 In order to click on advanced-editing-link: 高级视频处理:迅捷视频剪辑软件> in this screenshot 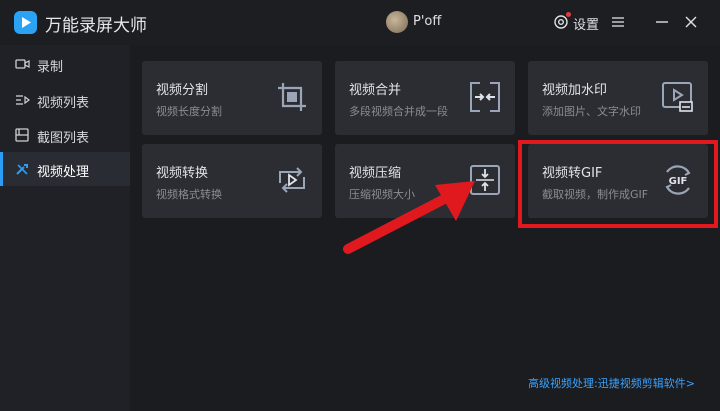, I will do `click(611, 383)`.